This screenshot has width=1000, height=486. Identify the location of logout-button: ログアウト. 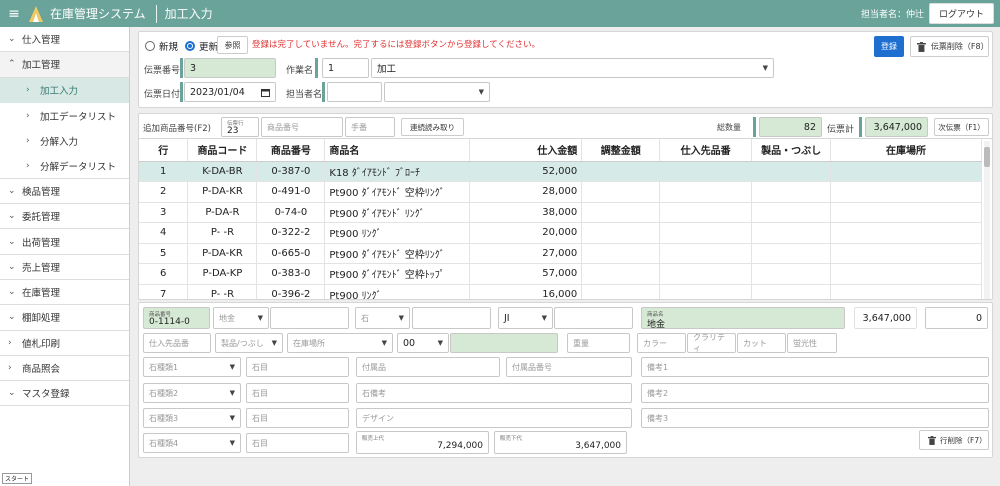
(961, 13).